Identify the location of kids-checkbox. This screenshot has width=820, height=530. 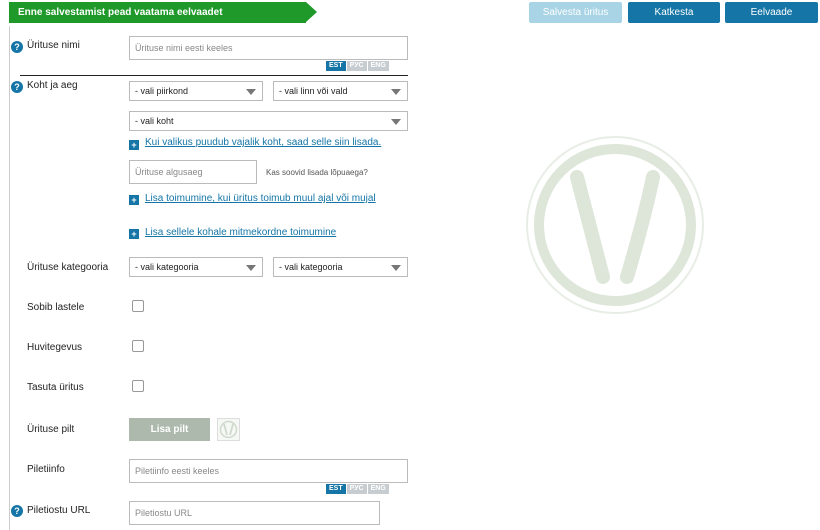
(138, 306).